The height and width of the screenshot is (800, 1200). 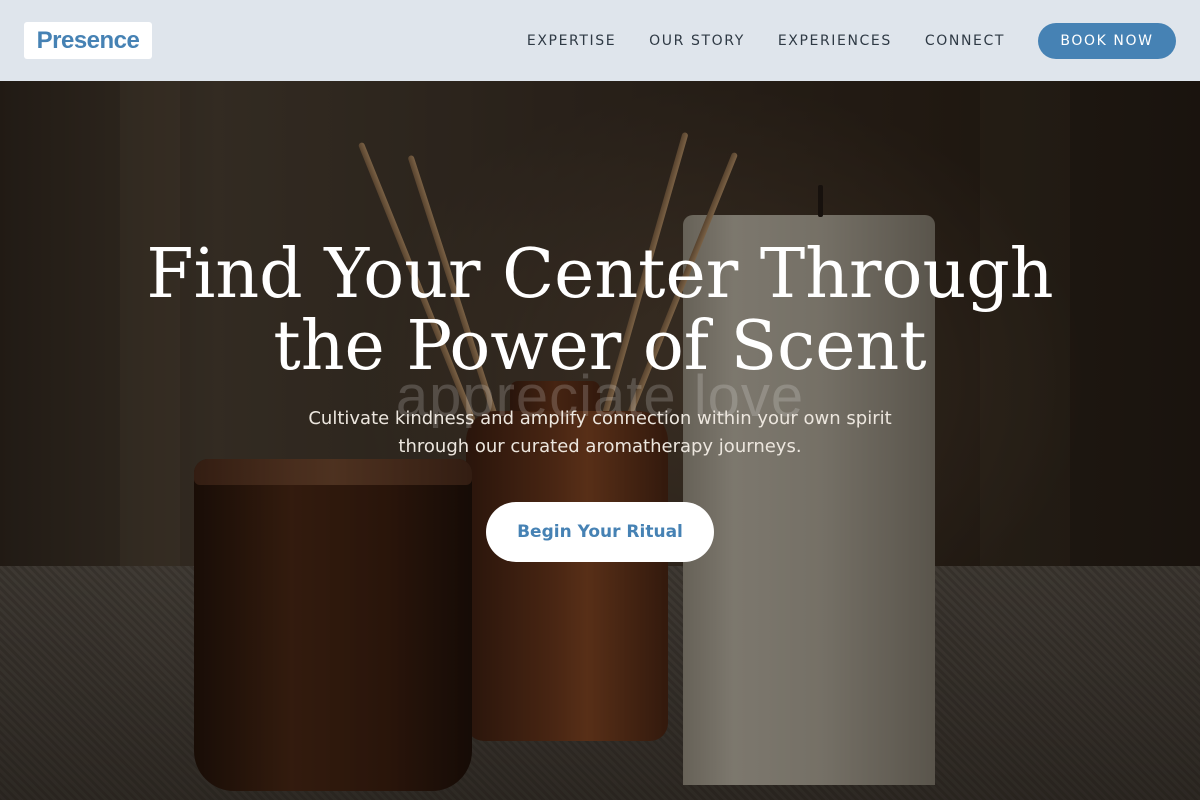 I want to click on book-now-button: BOOK NOW, so click(x=1107, y=40).